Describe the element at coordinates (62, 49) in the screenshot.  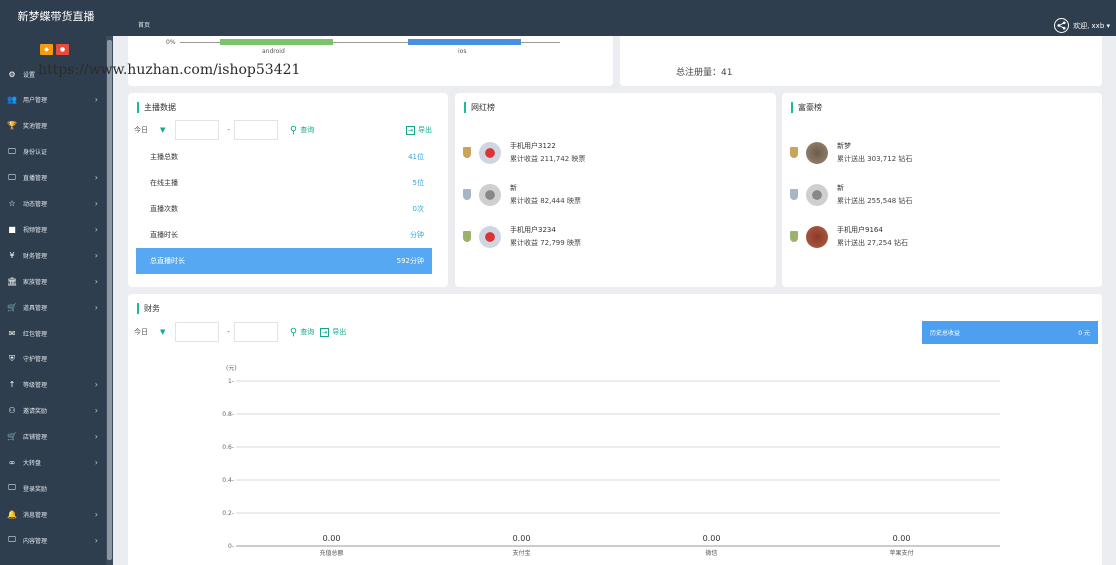
I see `settings-quick-icon: ●` at that location.